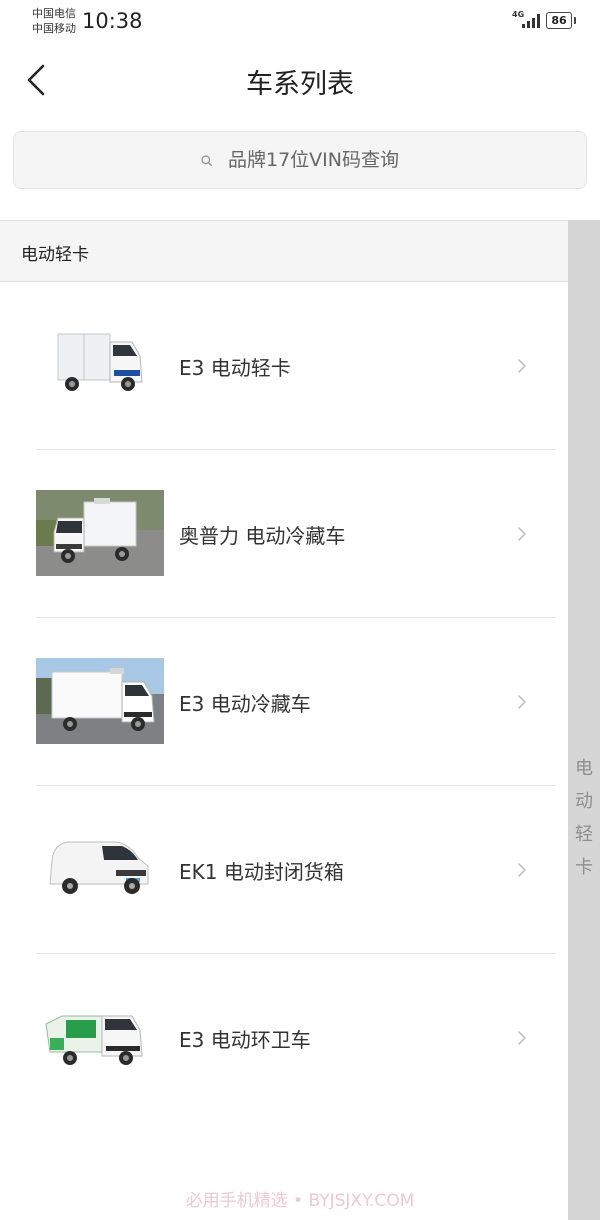 The height and width of the screenshot is (1220, 600). I want to click on list-item: E3 电动环卫车, so click(284, 1038).